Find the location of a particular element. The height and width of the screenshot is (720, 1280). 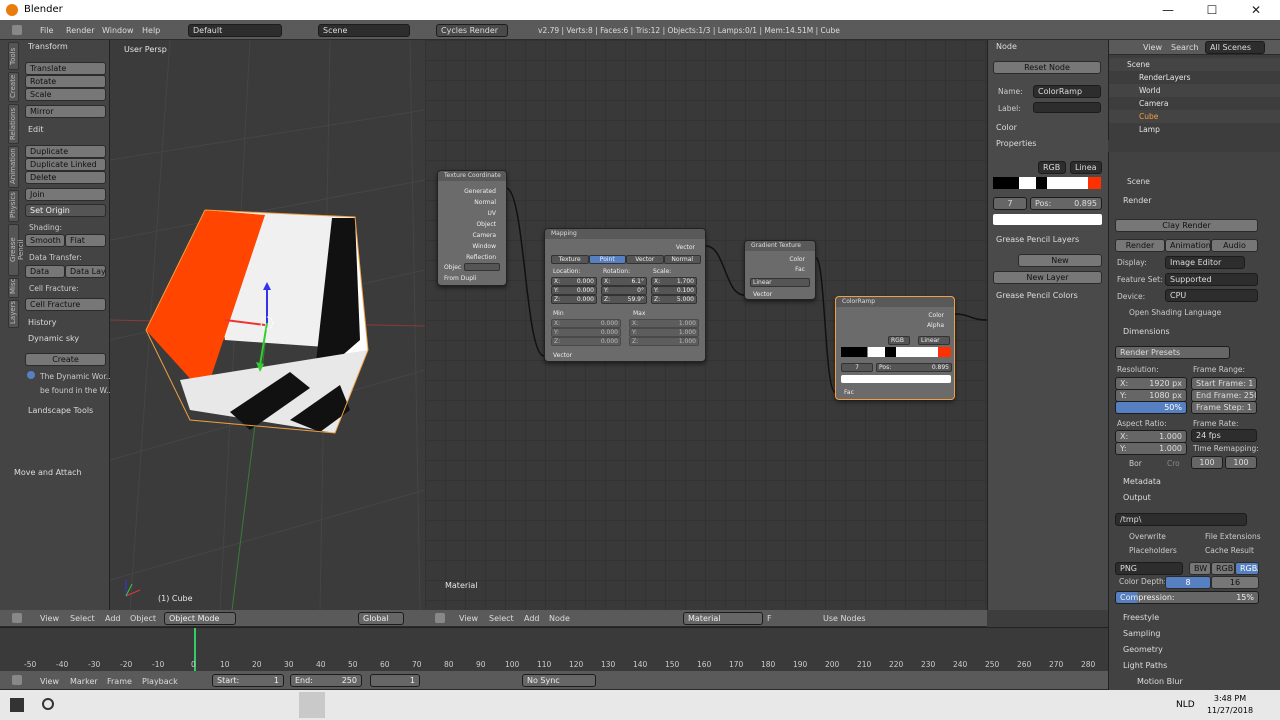

data-button: Data is located at coordinates (45, 271).